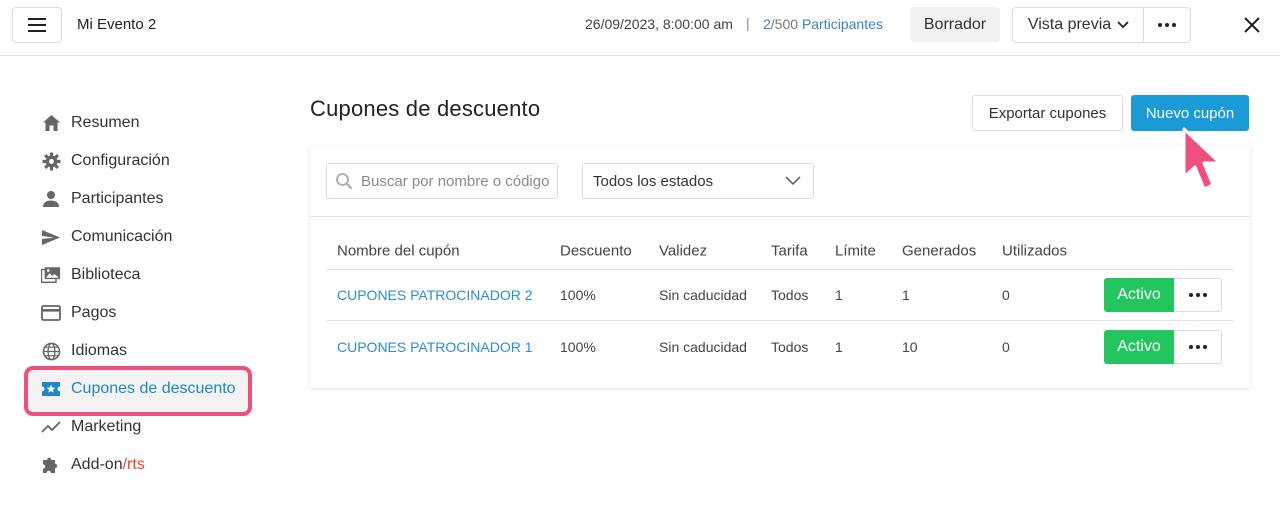  I want to click on sidebar-item-pagos: Pagos, so click(139, 313).